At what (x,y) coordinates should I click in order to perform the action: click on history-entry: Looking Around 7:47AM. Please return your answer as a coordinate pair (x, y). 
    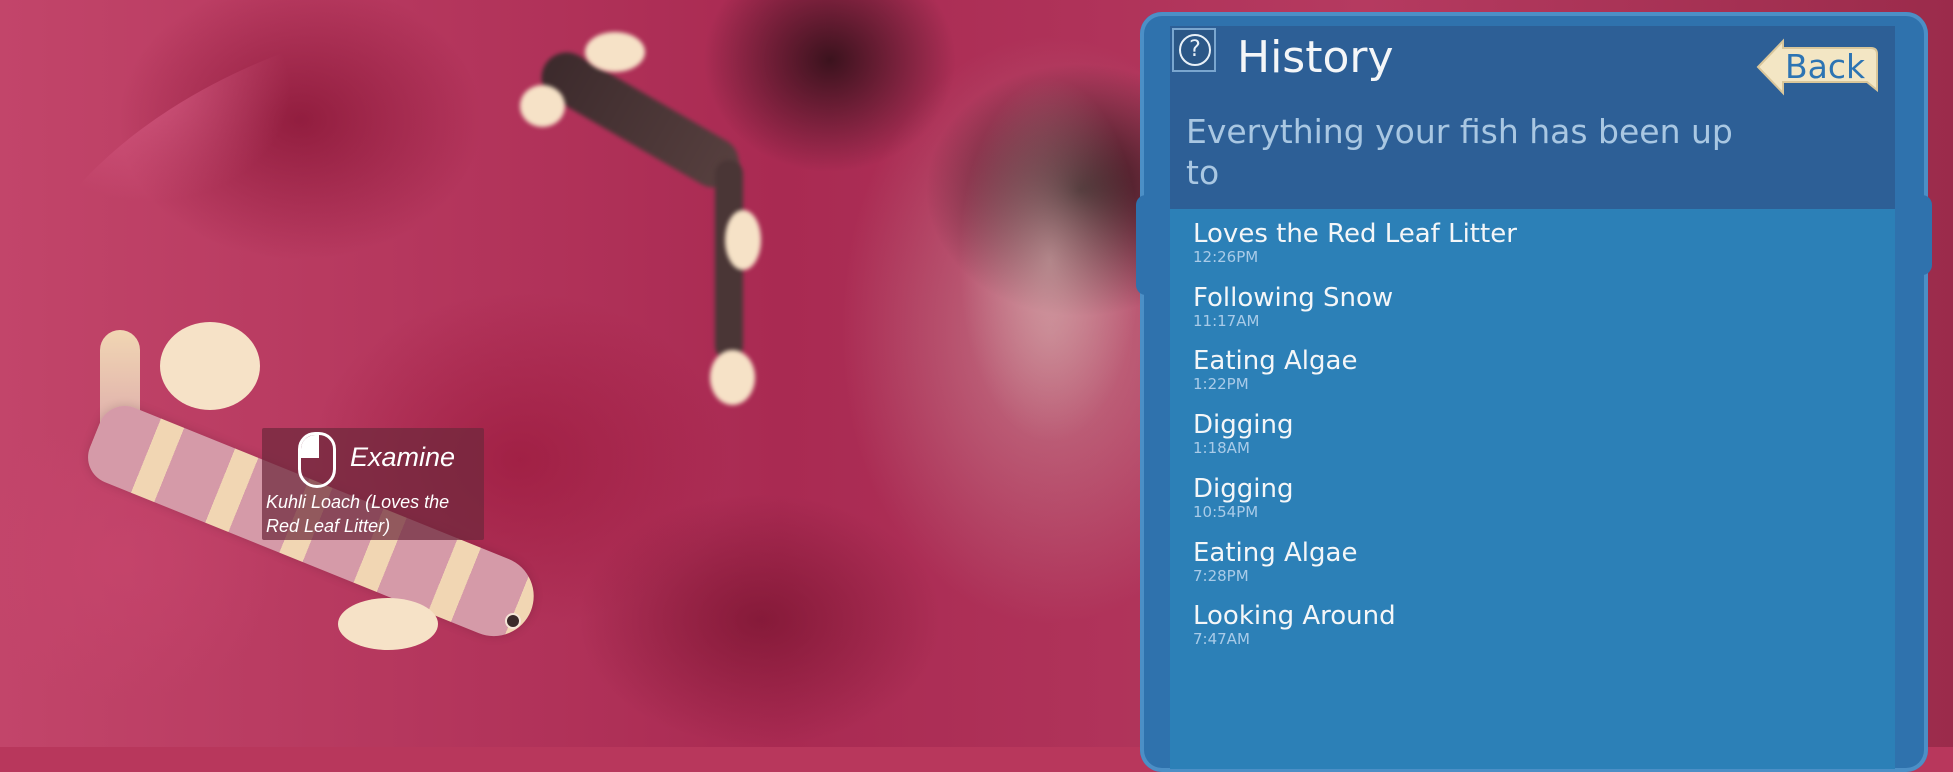
    Looking at the image, I should click on (1294, 624).